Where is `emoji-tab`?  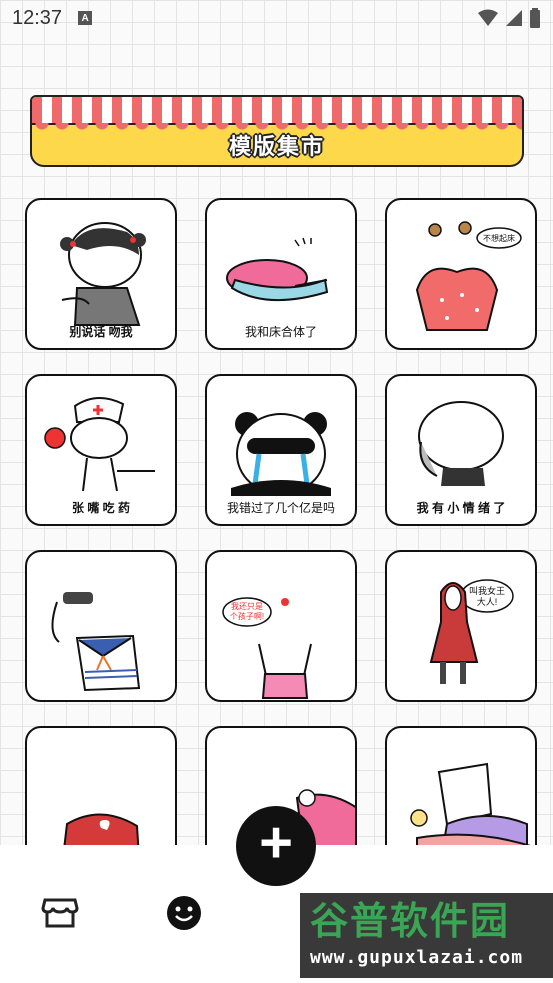
emoji-tab is located at coordinates (184, 913).